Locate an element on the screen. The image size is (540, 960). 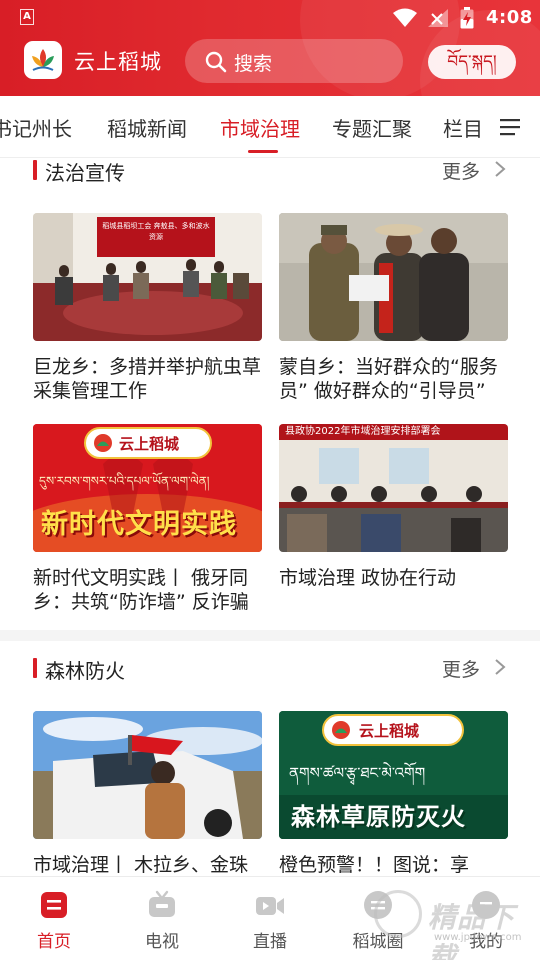
home-icon is located at coordinates (54, 905).